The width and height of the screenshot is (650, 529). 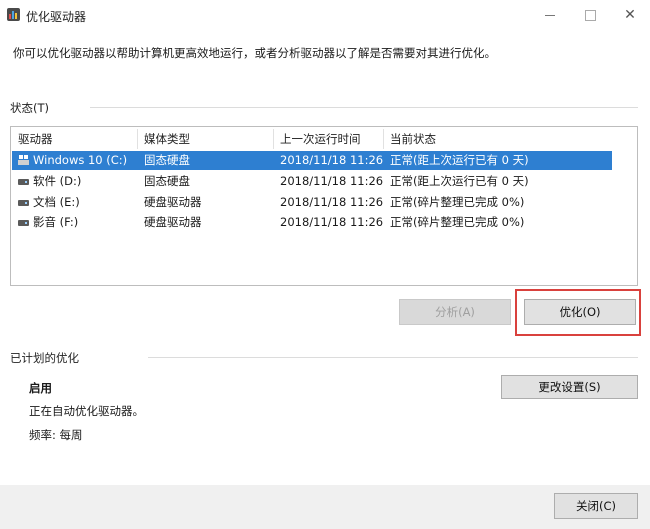 I want to click on close-icon: ✕, so click(x=630, y=15).